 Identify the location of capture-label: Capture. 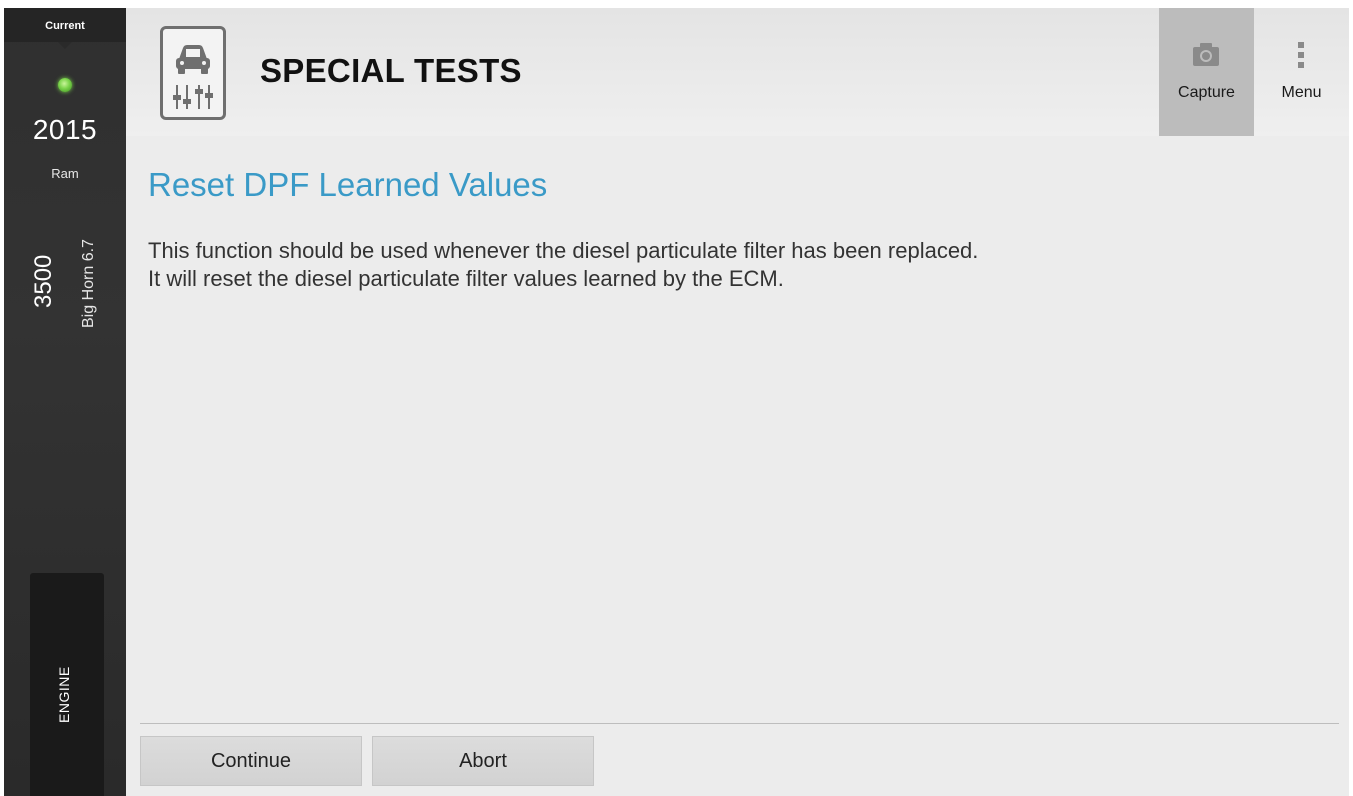
(1206, 92).